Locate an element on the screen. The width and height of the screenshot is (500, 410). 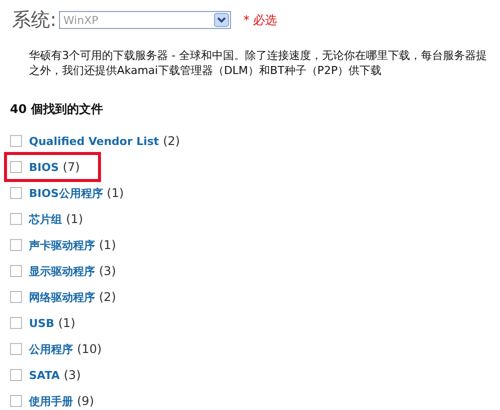
category-link: USB is located at coordinates (41, 323).